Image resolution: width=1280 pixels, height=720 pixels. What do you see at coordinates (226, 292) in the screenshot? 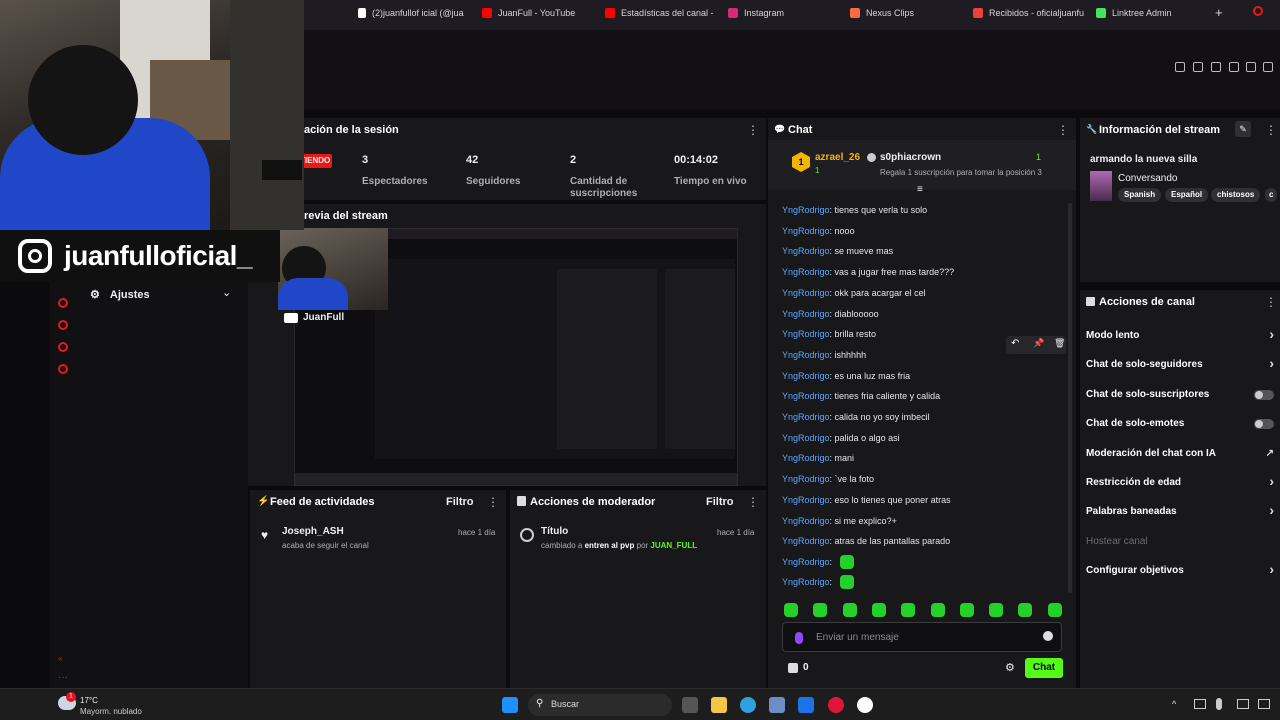
I see `chevron-down-icon: ⌄` at bounding box center [226, 292].